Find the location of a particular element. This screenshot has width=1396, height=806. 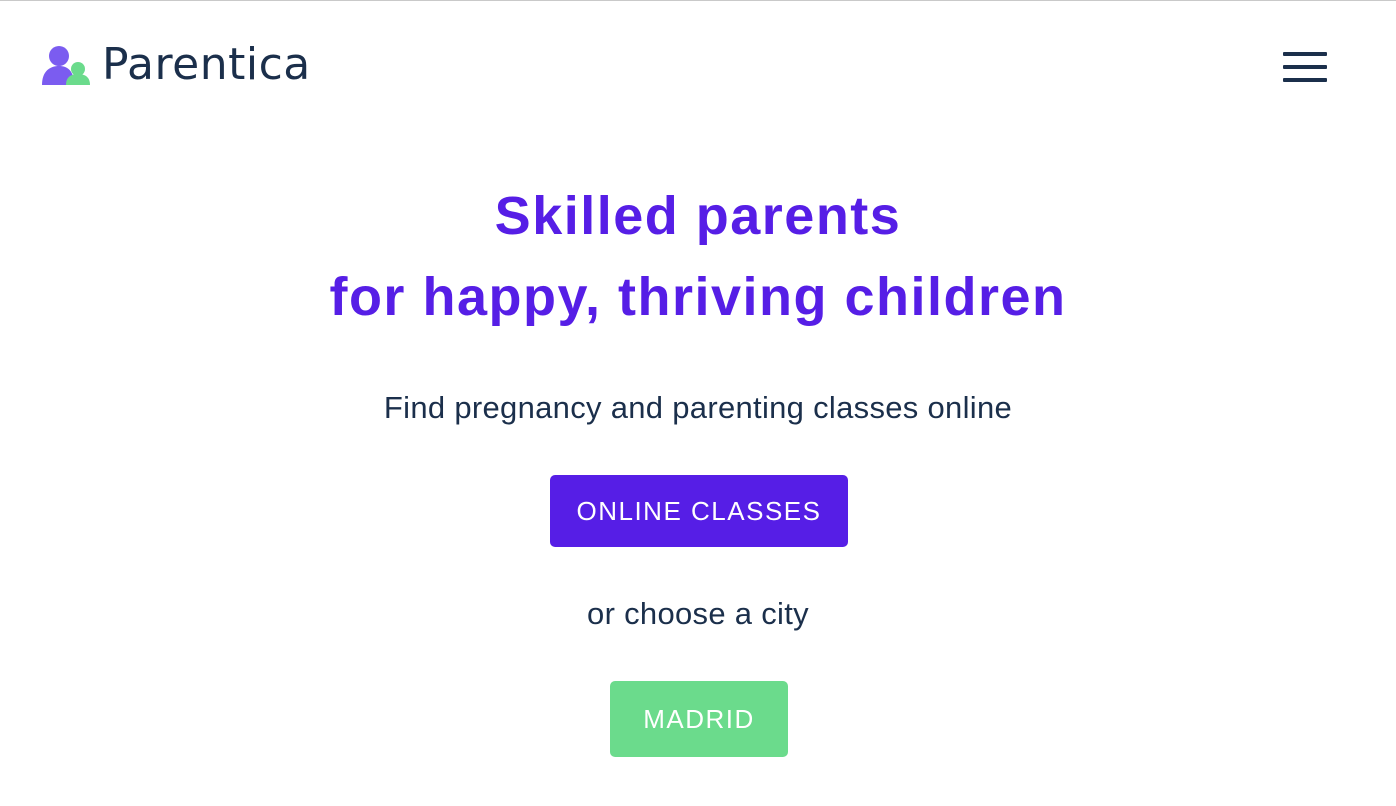

parents-icon is located at coordinates (66, 65).